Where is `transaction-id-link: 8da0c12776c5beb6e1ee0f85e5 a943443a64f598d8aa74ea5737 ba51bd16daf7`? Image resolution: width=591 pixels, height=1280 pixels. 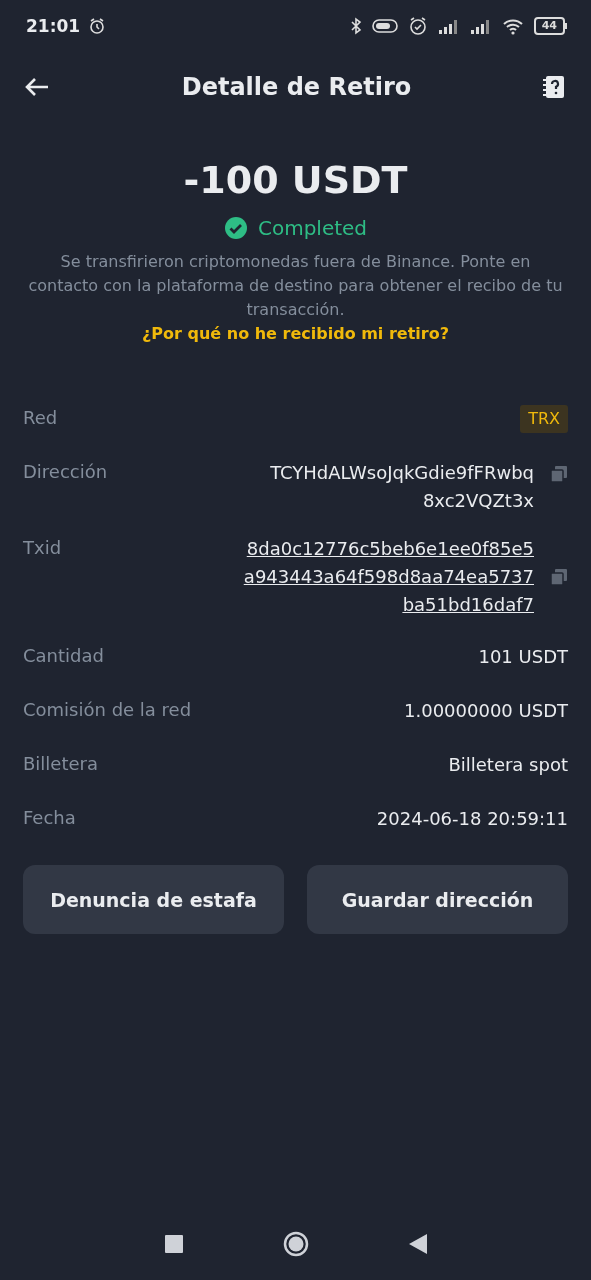
transaction-id-link: 8da0c12776c5beb6e1ee0f85e5 a943443a64f598d8aa74ea5737 ba51bd16daf7 is located at coordinates (388, 577).